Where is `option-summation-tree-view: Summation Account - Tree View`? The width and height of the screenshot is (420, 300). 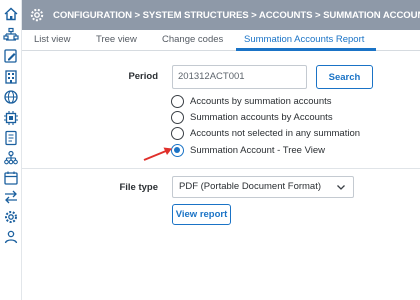 option-summation-tree-view: Summation Account - Tree View is located at coordinates (248, 150).